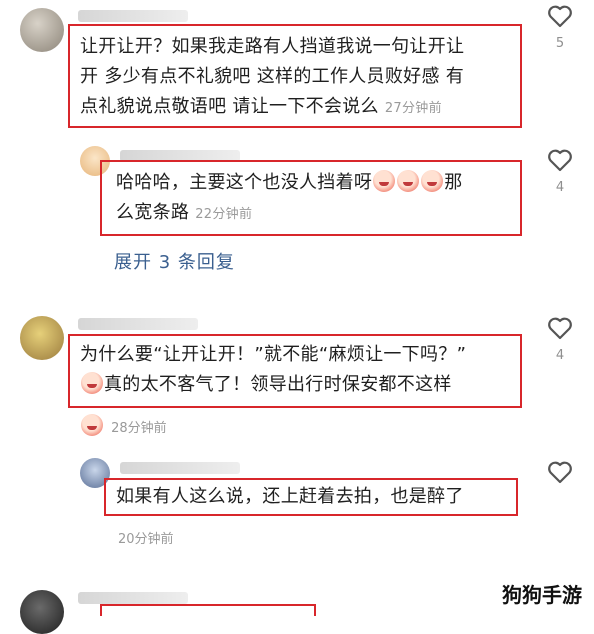 This screenshot has height=634, width=594. I want to click on like-button, so click(560, 472).